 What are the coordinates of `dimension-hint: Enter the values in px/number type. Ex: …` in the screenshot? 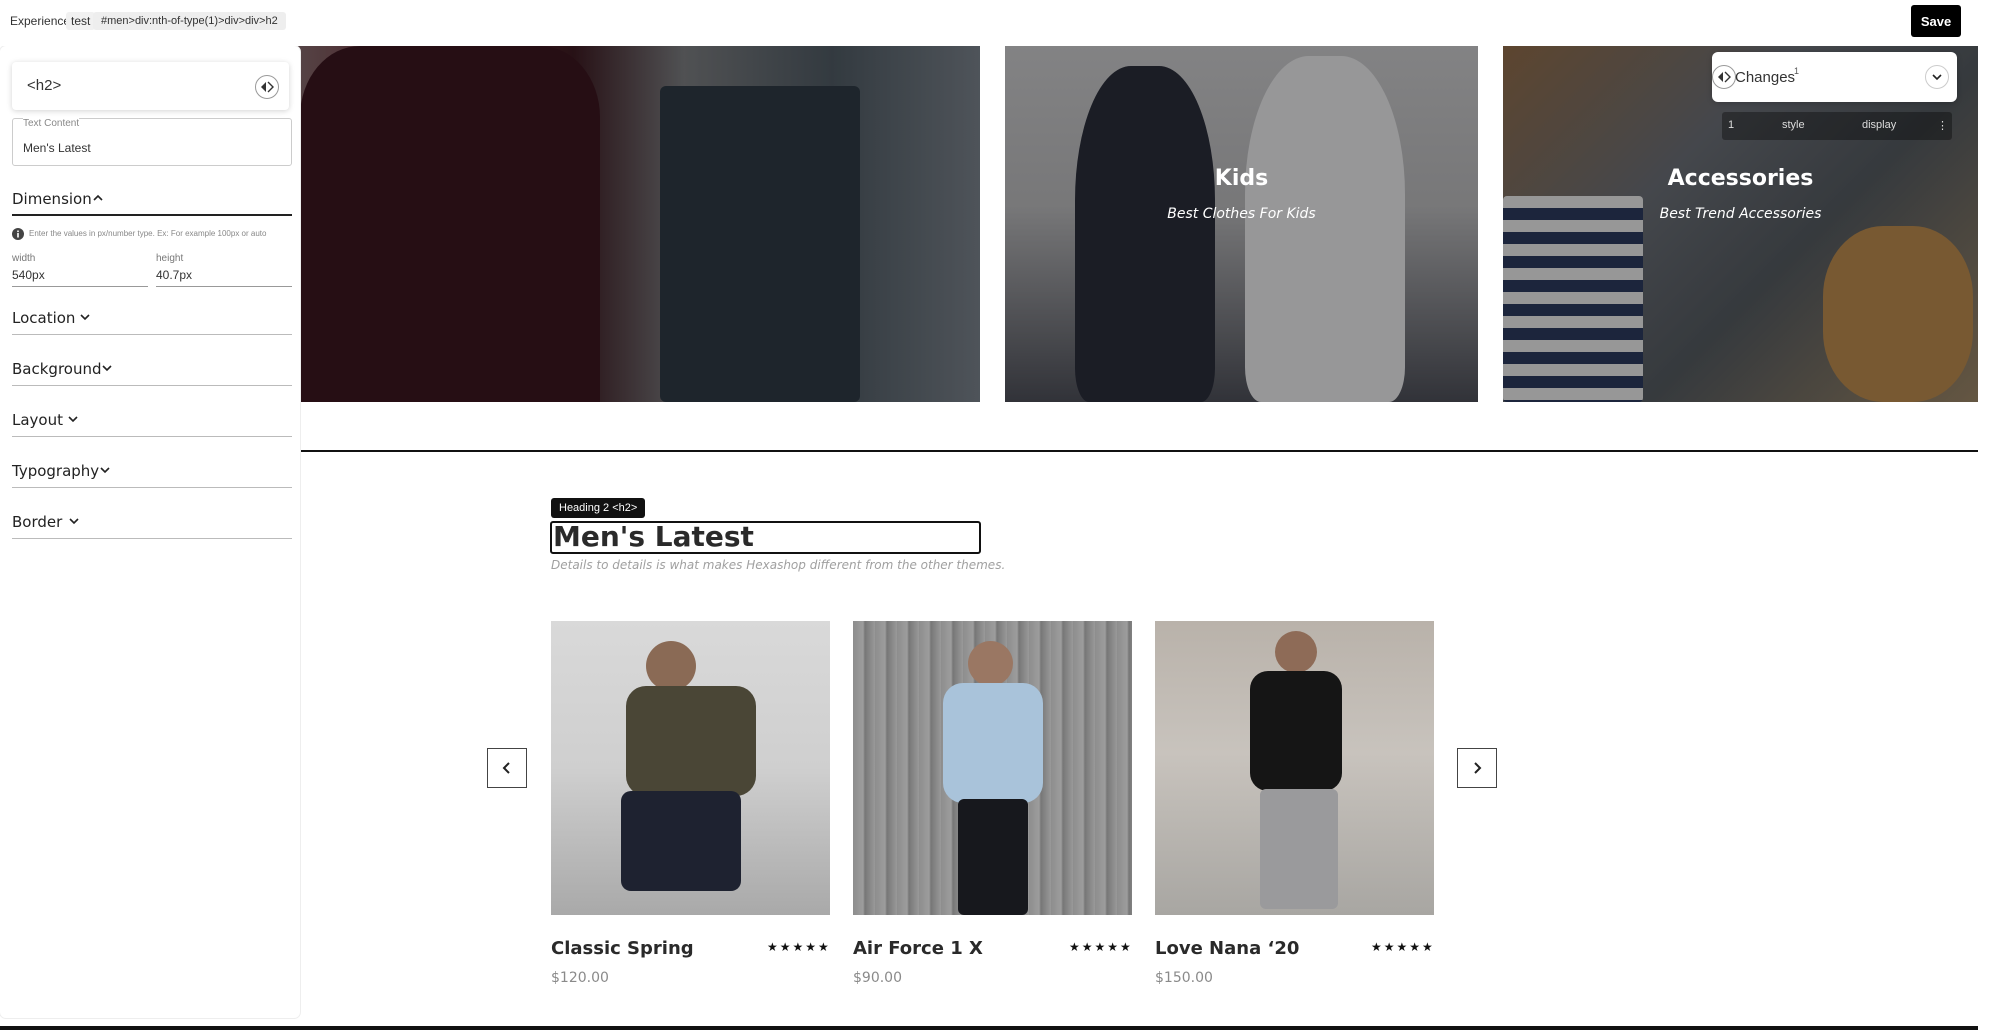 It's located at (148, 233).